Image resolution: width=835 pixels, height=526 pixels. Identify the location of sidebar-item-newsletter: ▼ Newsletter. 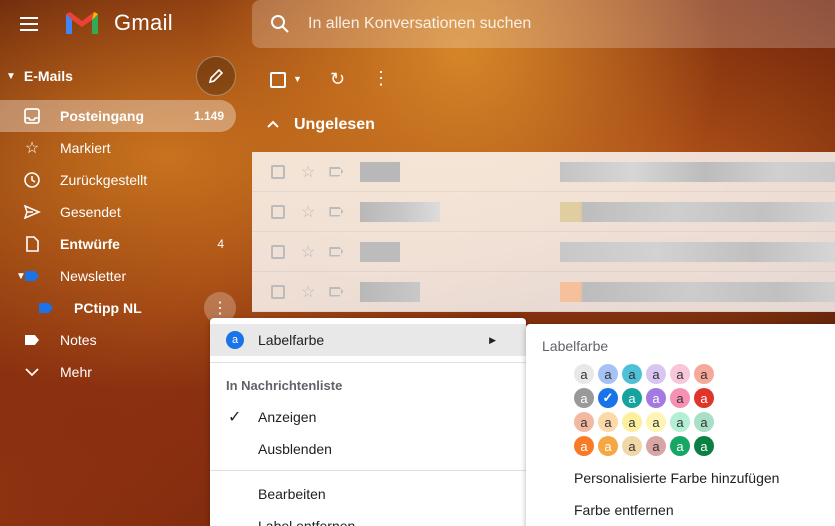
(118, 276).